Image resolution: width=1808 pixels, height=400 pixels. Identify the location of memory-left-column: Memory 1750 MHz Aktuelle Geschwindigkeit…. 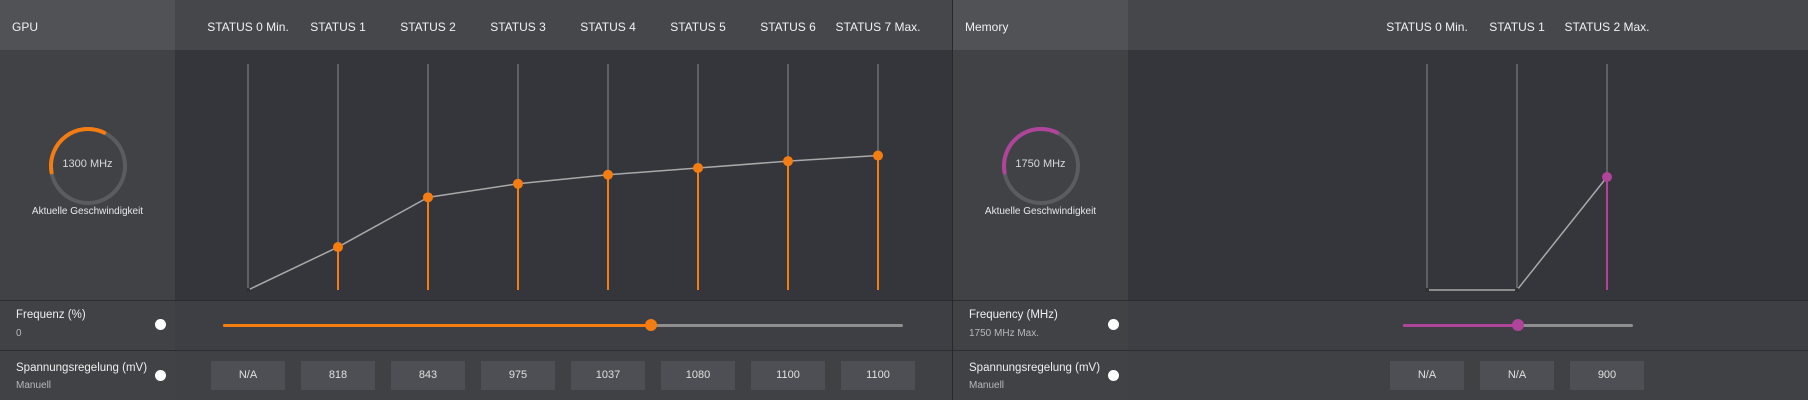
(1040, 200).